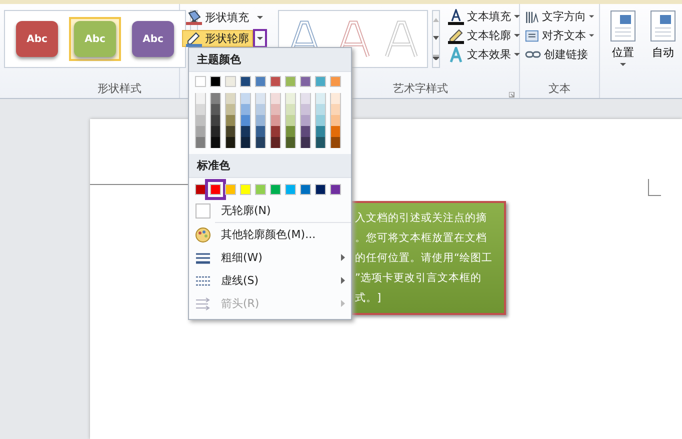 This screenshot has height=439, width=682. Describe the element at coordinates (559, 35) in the screenshot. I see `align-text-button: 对齐文本` at that location.